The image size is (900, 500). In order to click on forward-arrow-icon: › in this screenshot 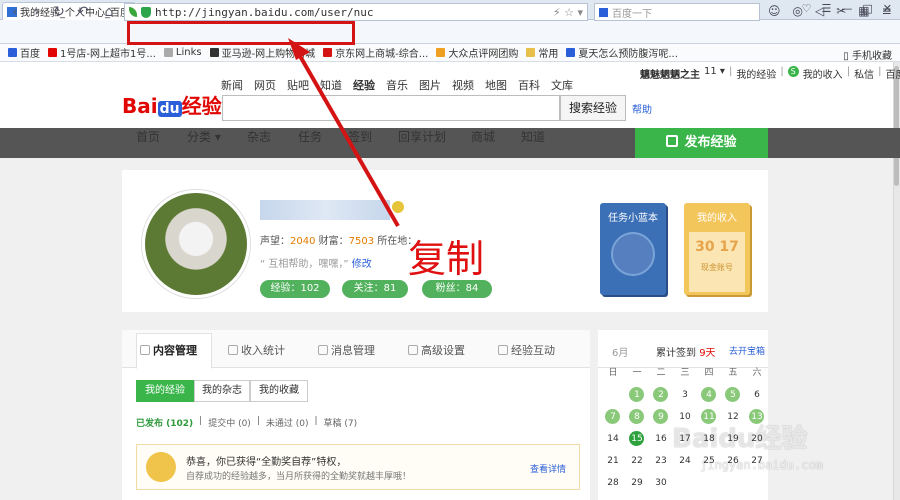, I will do `click(37, 12)`.